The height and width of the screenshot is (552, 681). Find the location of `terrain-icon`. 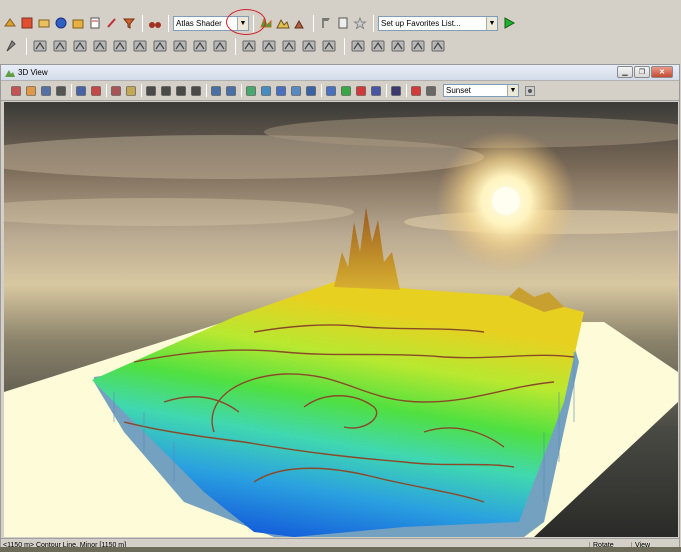

terrain-icon is located at coordinates (295, 90).